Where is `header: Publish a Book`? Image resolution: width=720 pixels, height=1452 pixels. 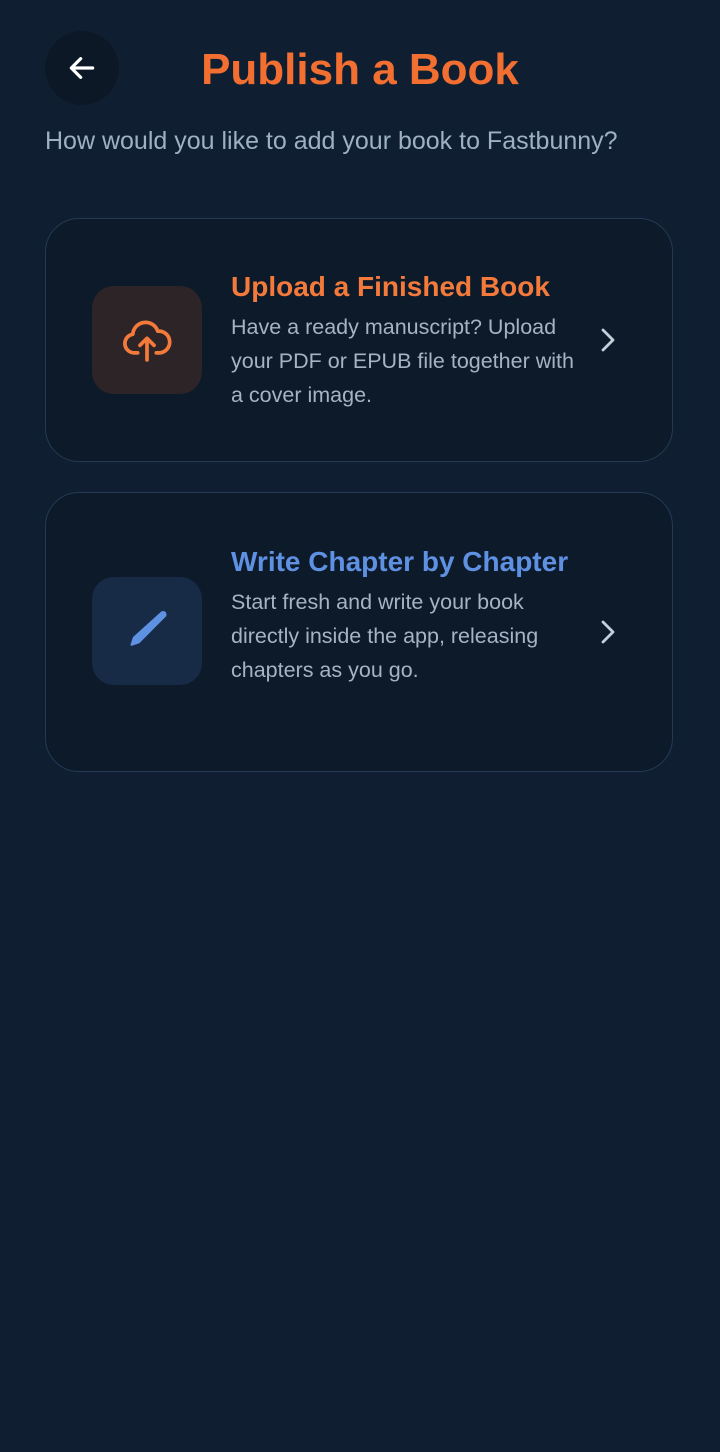
header: Publish a Book is located at coordinates (360, 70).